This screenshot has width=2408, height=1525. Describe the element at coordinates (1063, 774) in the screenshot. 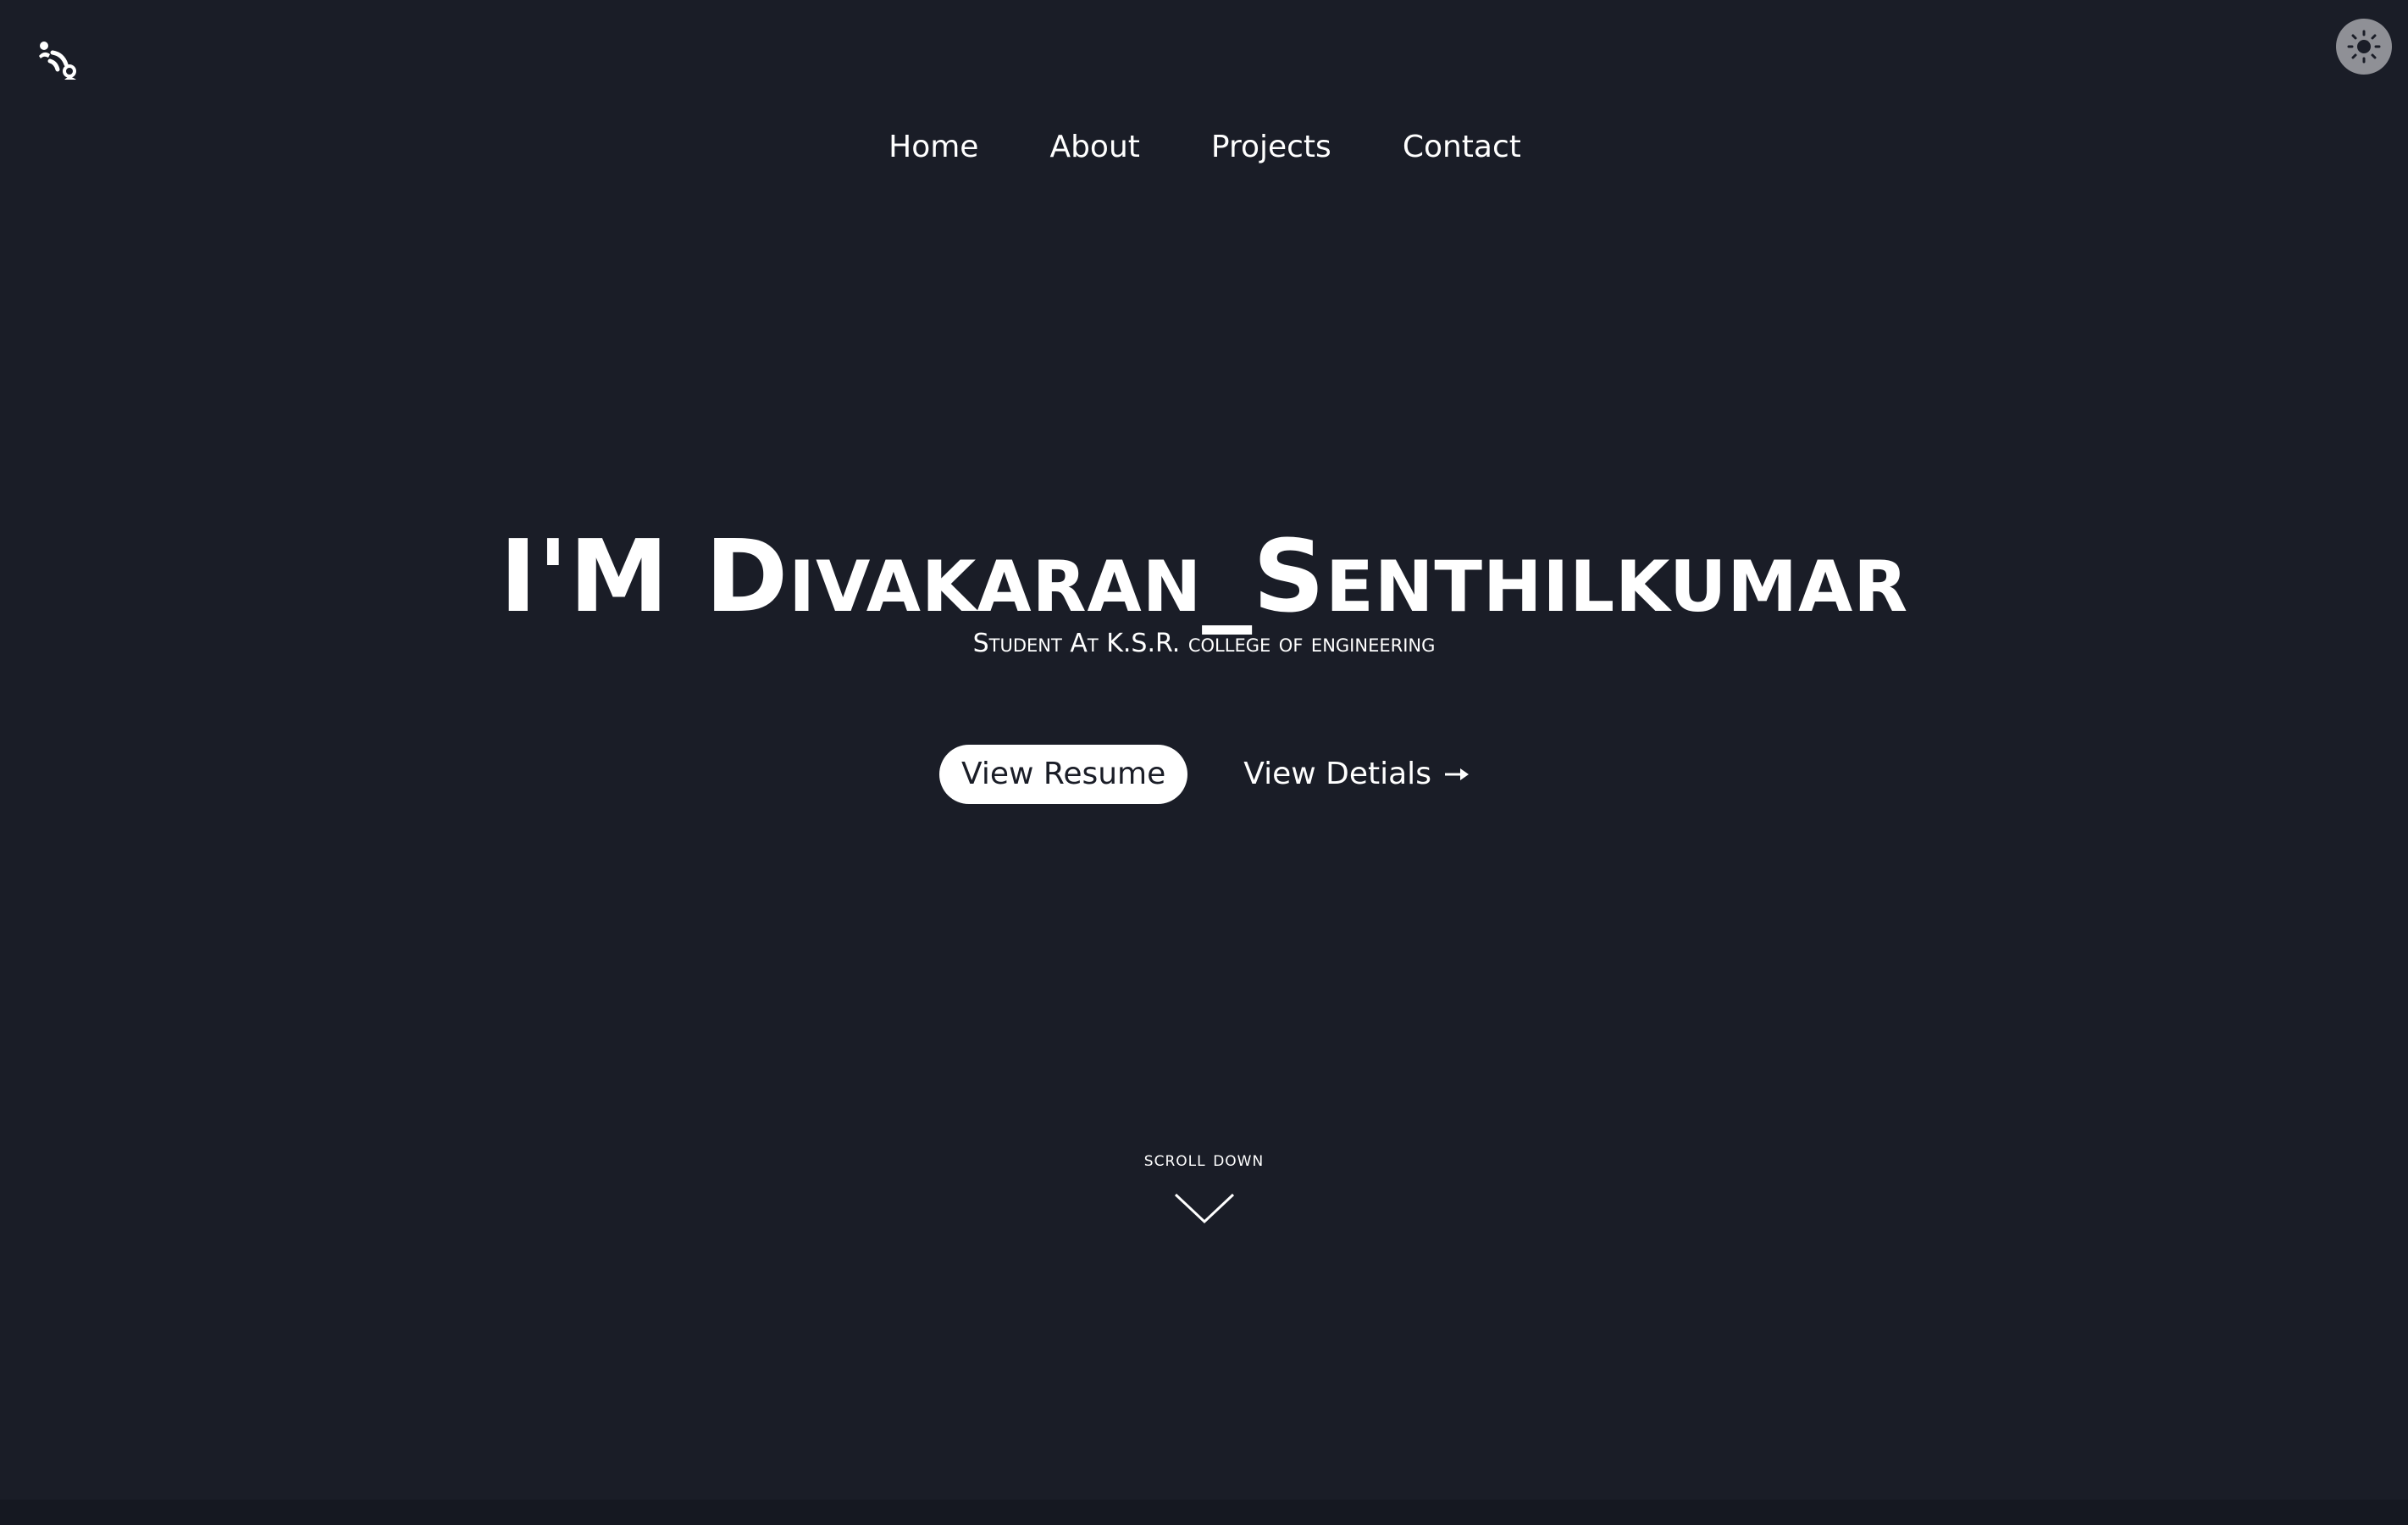

I see `view-resume-button: View Resume` at that location.